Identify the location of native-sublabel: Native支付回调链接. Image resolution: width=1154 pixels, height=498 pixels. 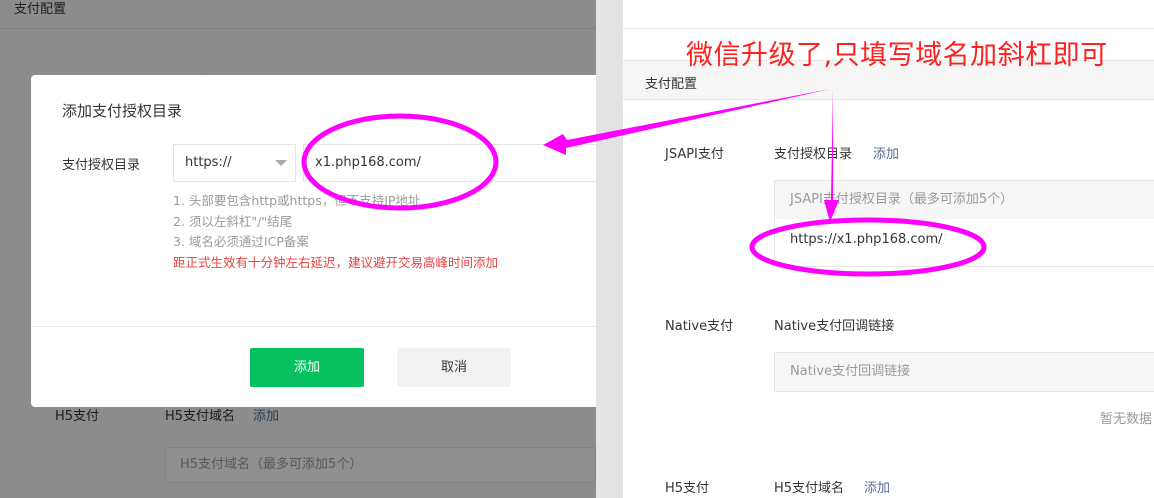
(834, 326).